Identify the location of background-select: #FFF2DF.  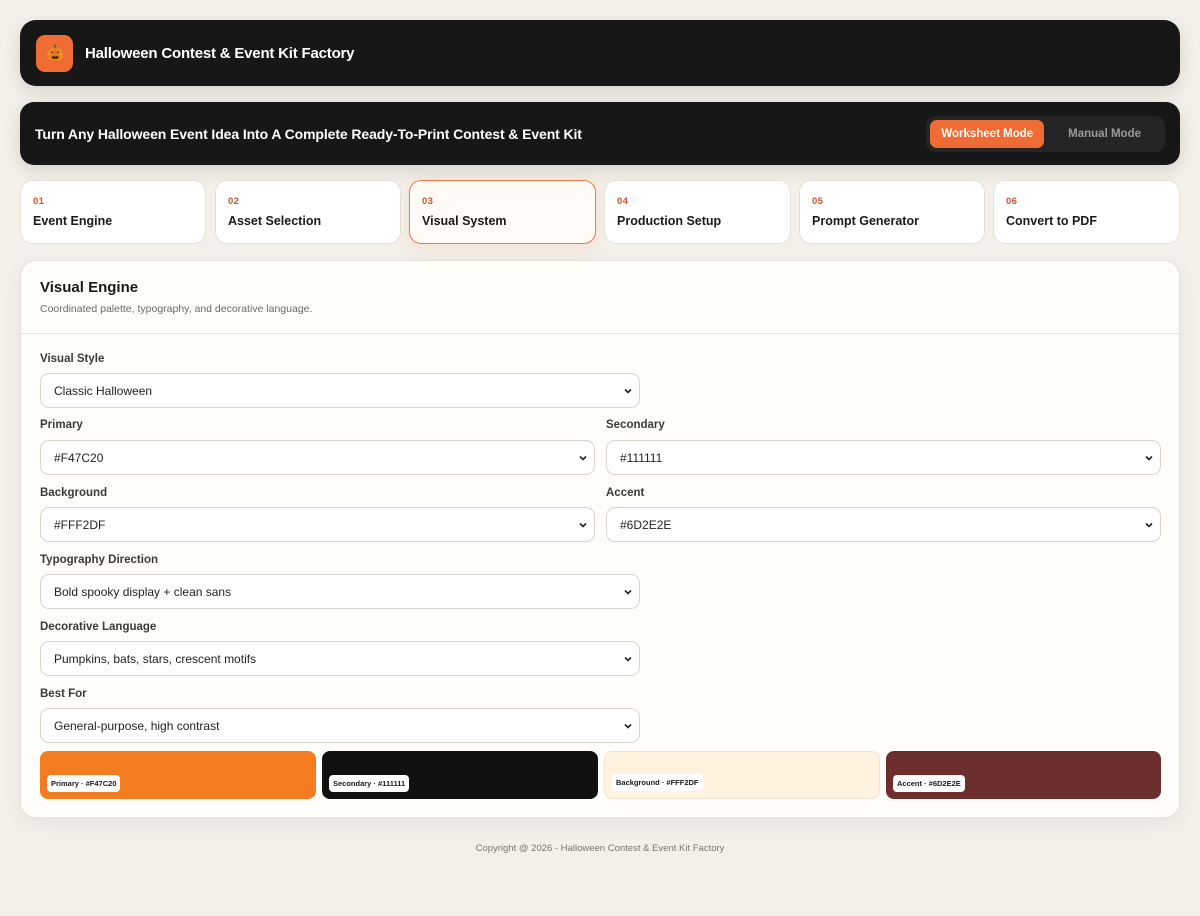
(317, 524).